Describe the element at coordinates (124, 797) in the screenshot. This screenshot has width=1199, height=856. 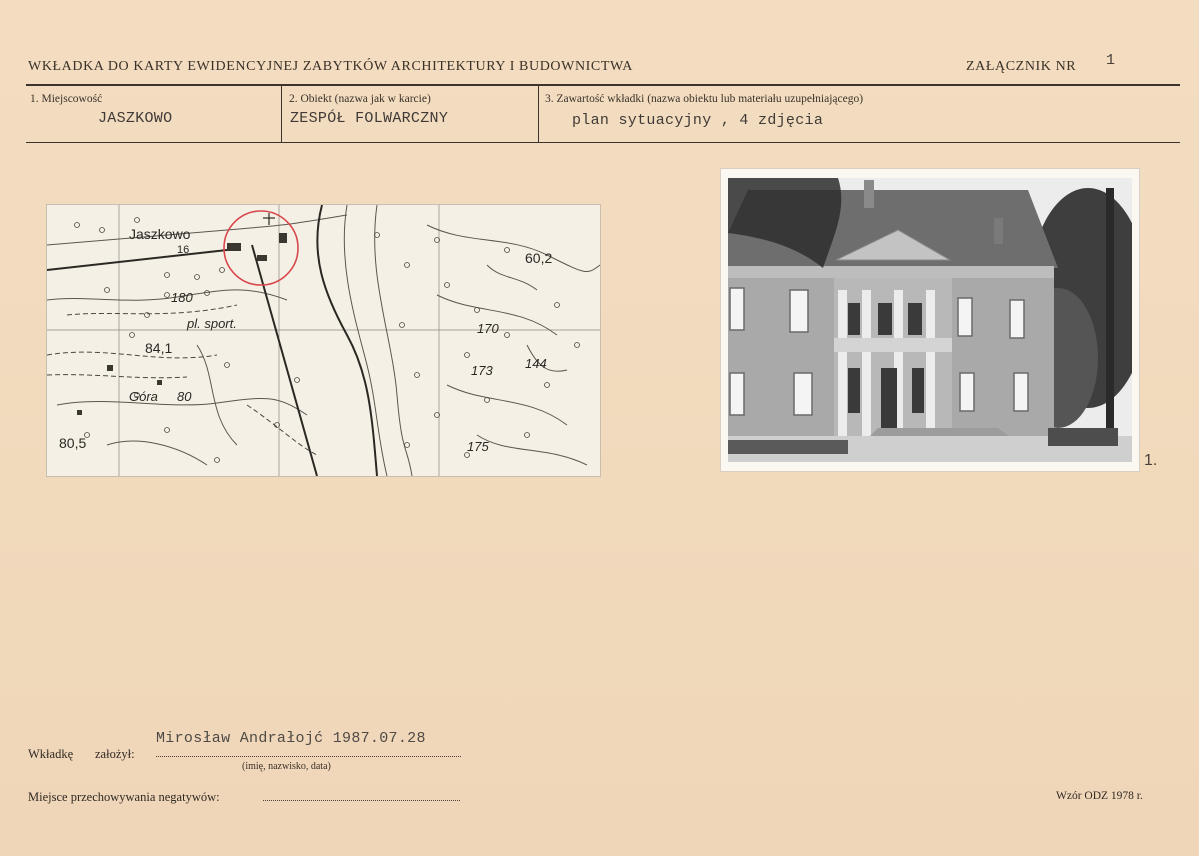
I see `negatives-label: Miejsce przechowywania negatywów:` at that location.